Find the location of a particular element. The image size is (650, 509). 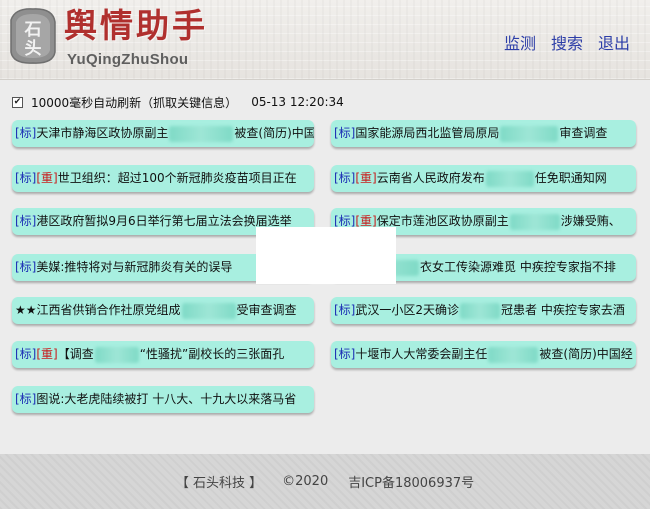

auto-refresh-checkbox: ✔ is located at coordinates (17, 102).